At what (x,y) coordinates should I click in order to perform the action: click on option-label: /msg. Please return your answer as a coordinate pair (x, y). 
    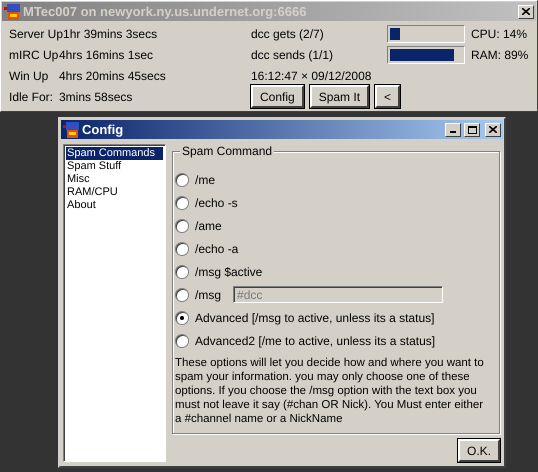
    Looking at the image, I should click on (208, 295).